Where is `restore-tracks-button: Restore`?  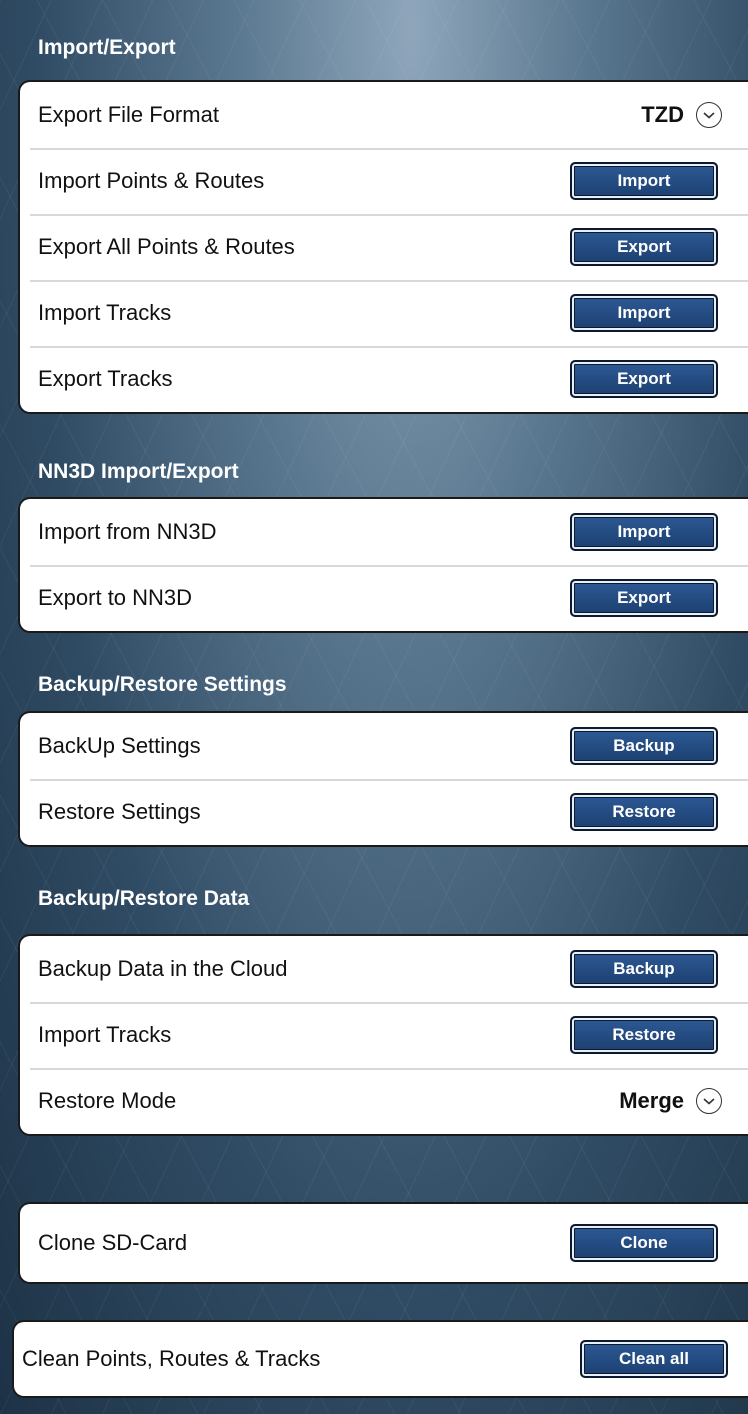 restore-tracks-button: Restore is located at coordinates (644, 1035).